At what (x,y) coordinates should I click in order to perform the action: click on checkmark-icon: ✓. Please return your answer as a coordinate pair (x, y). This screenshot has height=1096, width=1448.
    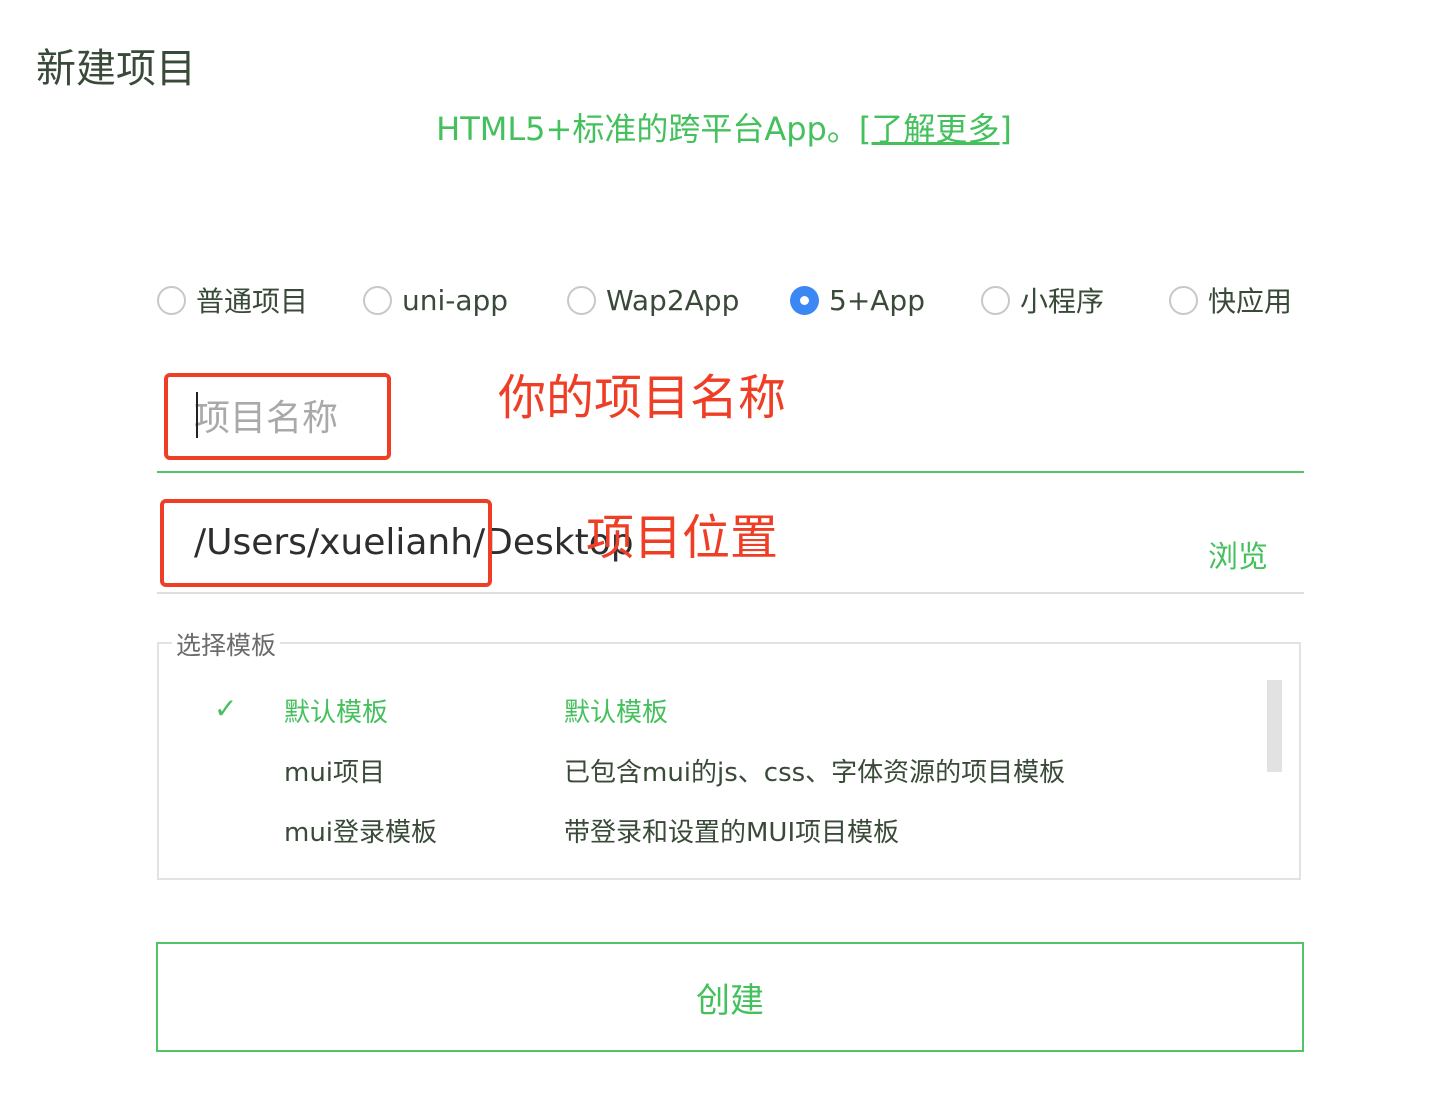
    Looking at the image, I should click on (226, 708).